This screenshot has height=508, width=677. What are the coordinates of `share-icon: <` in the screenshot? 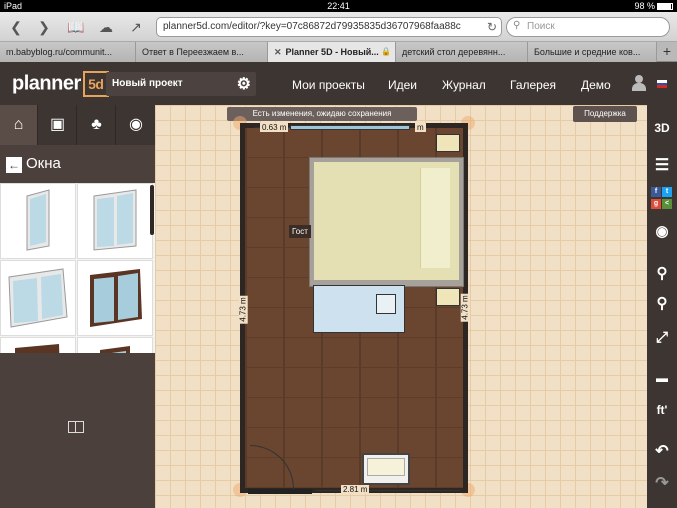 It's located at (667, 204).